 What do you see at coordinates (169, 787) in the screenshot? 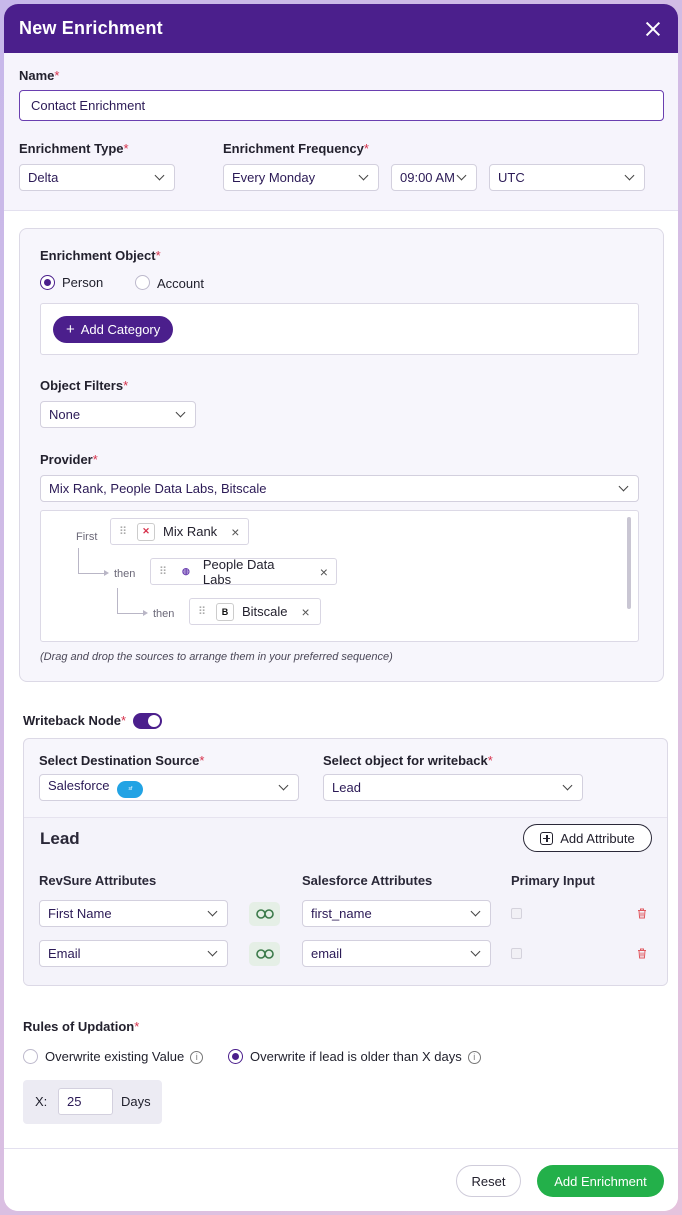
I see `destination-source-select: Salesforce sf` at bounding box center [169, 787].